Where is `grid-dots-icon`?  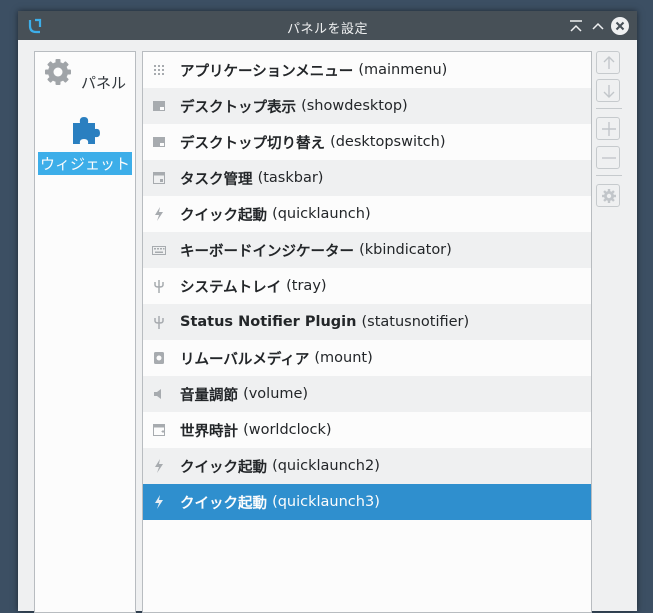
grid-dots-icon is located at coordinates (159, 70).